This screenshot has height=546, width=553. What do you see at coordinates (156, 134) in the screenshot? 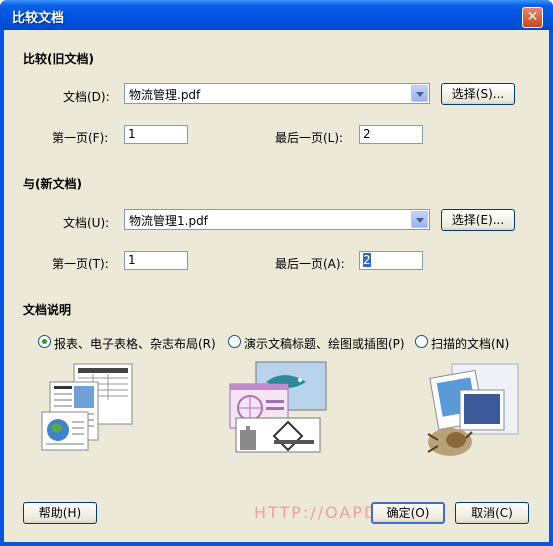
I see `old-first-page-input: 1` at bounding box center [156, 134].